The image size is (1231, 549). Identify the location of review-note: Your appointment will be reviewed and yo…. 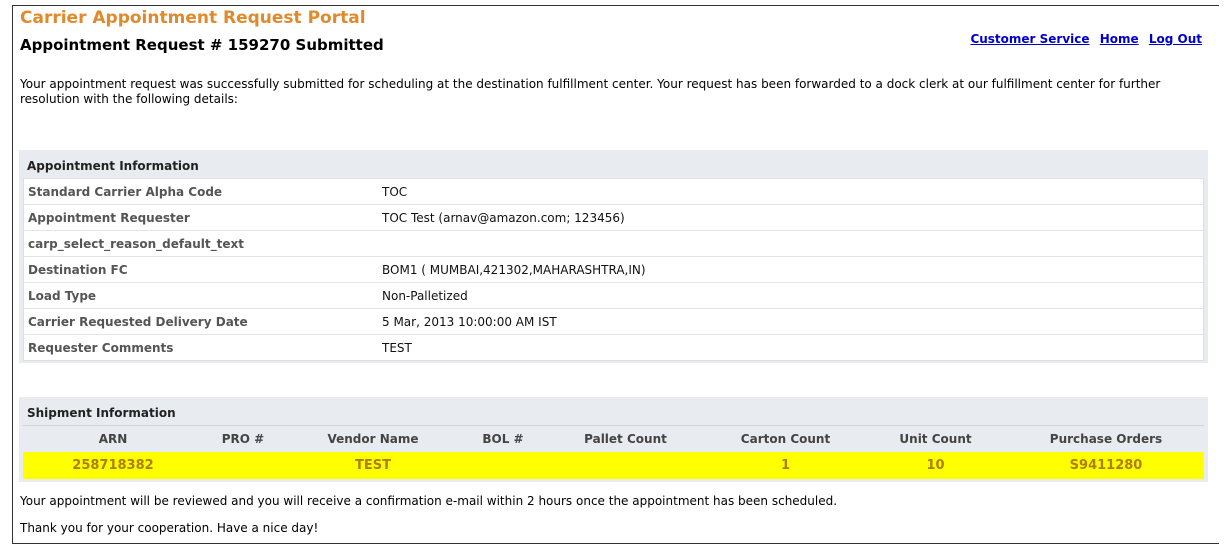
(429, 501).